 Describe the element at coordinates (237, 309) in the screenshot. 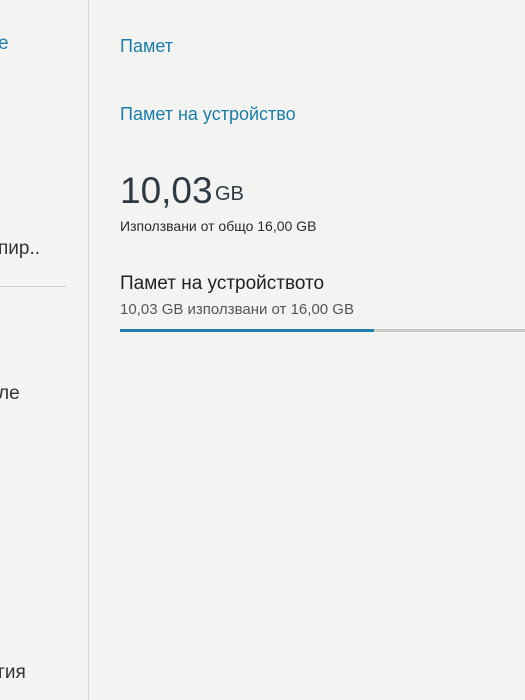

I see `device-storage-summary: 10,03 GB използвани от 16,00 GB` at that location.